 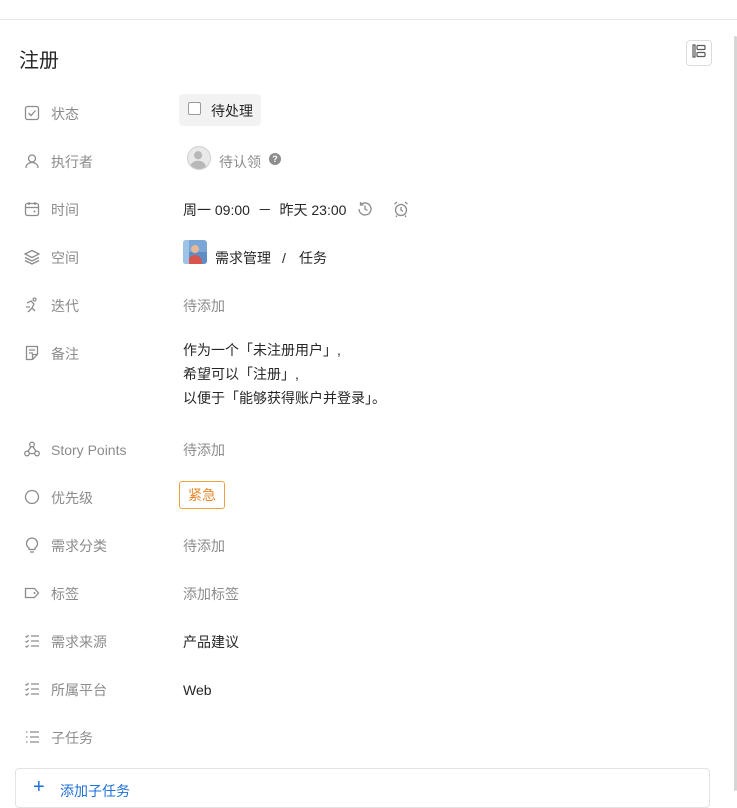 What do you see at coordinates (211, 642) in the screenshot?
I see `source-value: 产品建议` at bounding box center [211, 642].